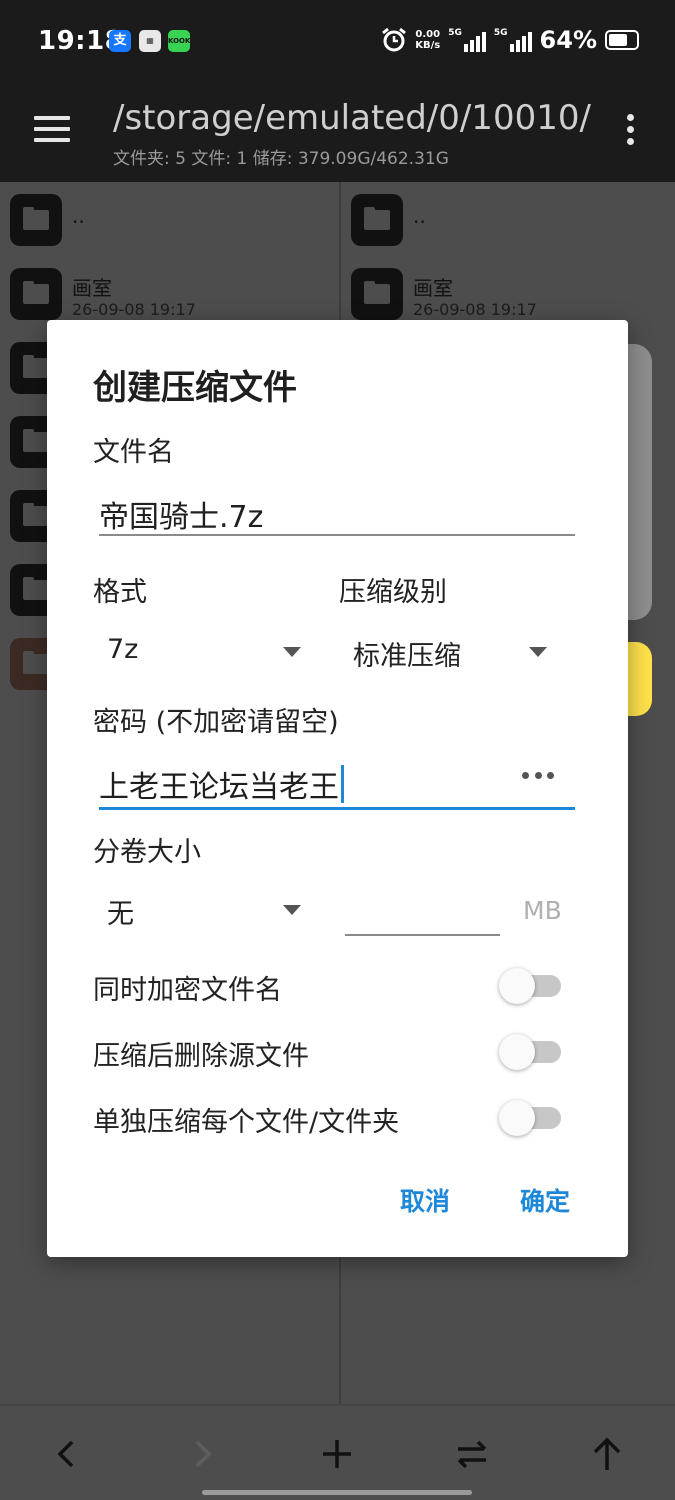 The image size is (675, 1500). What do you see at coordinates (195, 388) in the screenshot?
I see `dialog-title: 创建压缩文件` at bounding box center [195, 388].